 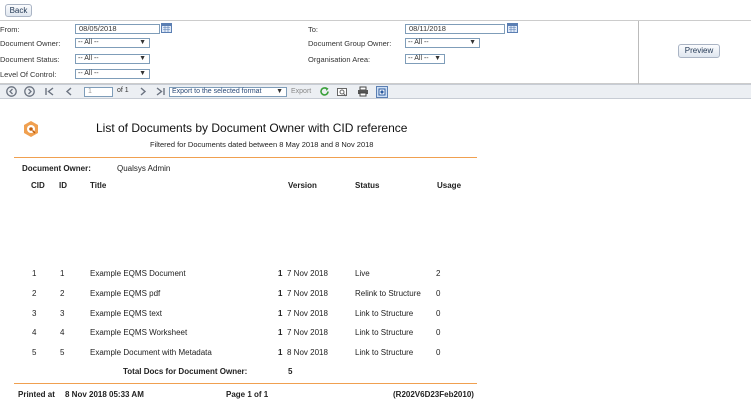 I want to click on organisation-area-select: -- All -- ▼, so click(x=425, y=59).